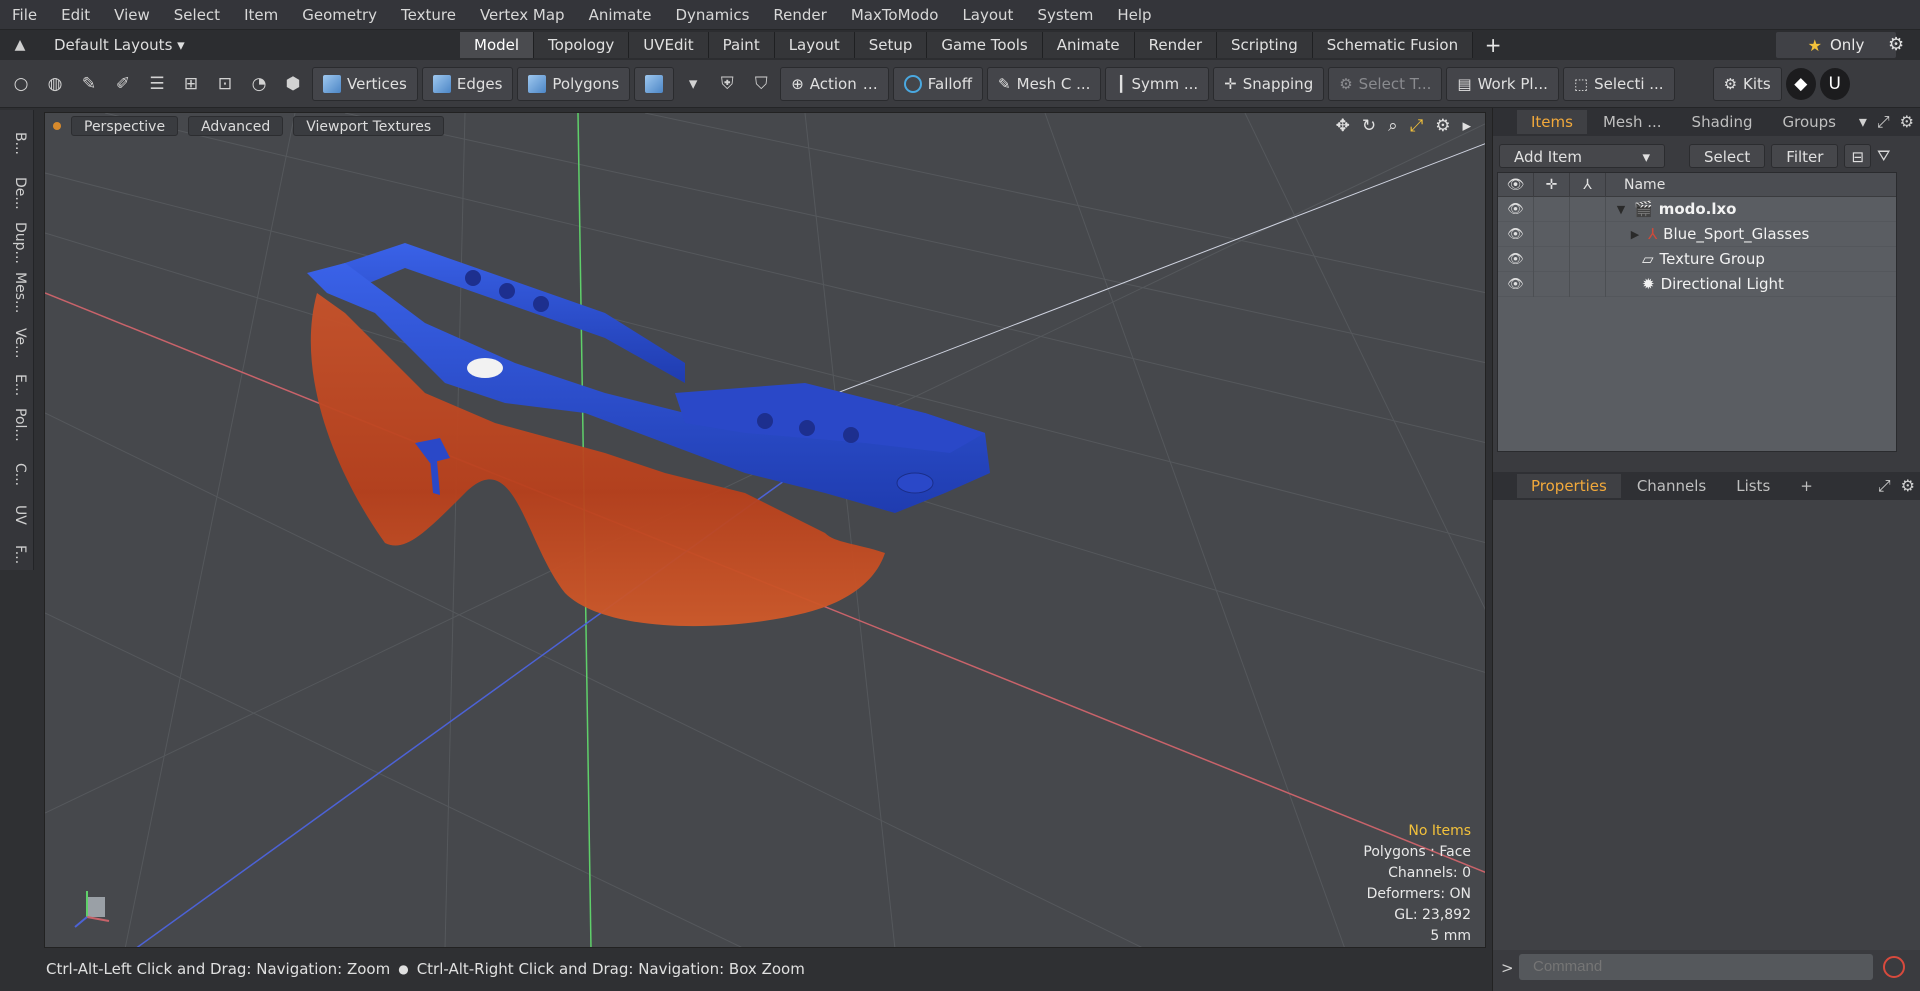 The width and height of the screenshot is (1920, 991). What do you see at coordinates (1393, 45) in the screenshot?
I see `tab-schematic-fusion: Schematic Fusion` at bounding box center [1393, 45].